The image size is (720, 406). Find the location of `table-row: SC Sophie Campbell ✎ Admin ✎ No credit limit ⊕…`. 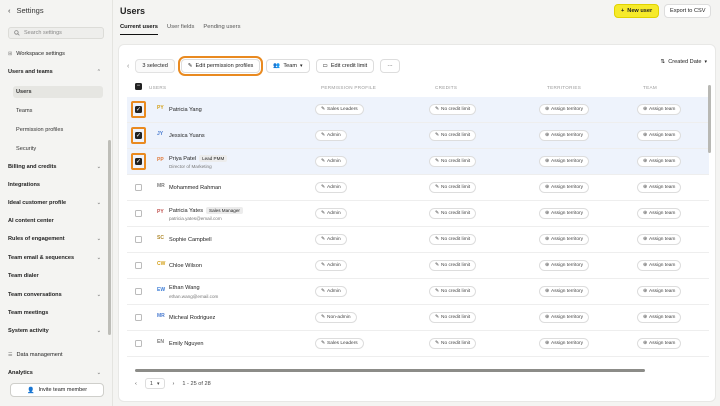

table-row: SC Sophie Campbell ✎ Admin ✎ No credit limit ⊕… is located at coordinates (418, 240).